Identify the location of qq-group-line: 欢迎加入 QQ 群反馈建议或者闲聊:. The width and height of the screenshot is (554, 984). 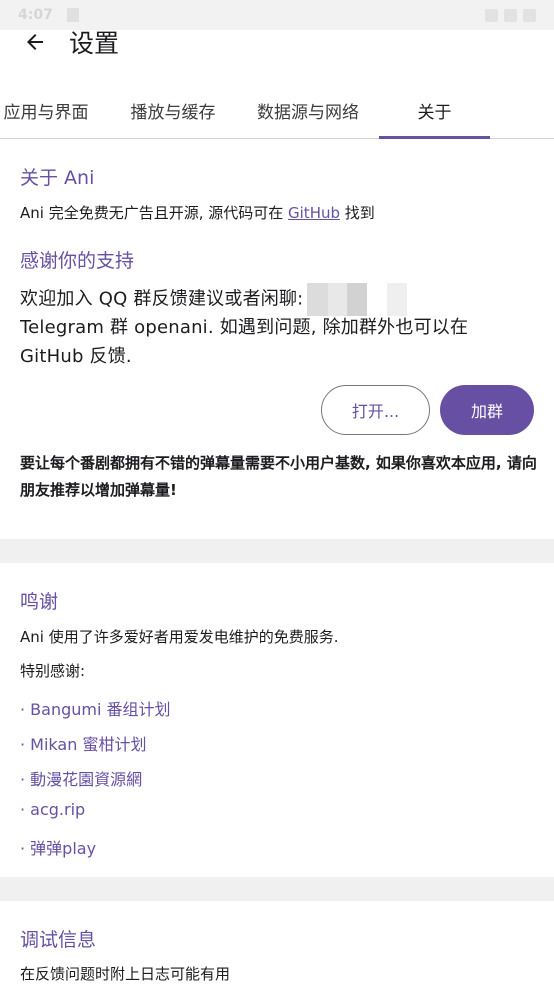
(214, 299).